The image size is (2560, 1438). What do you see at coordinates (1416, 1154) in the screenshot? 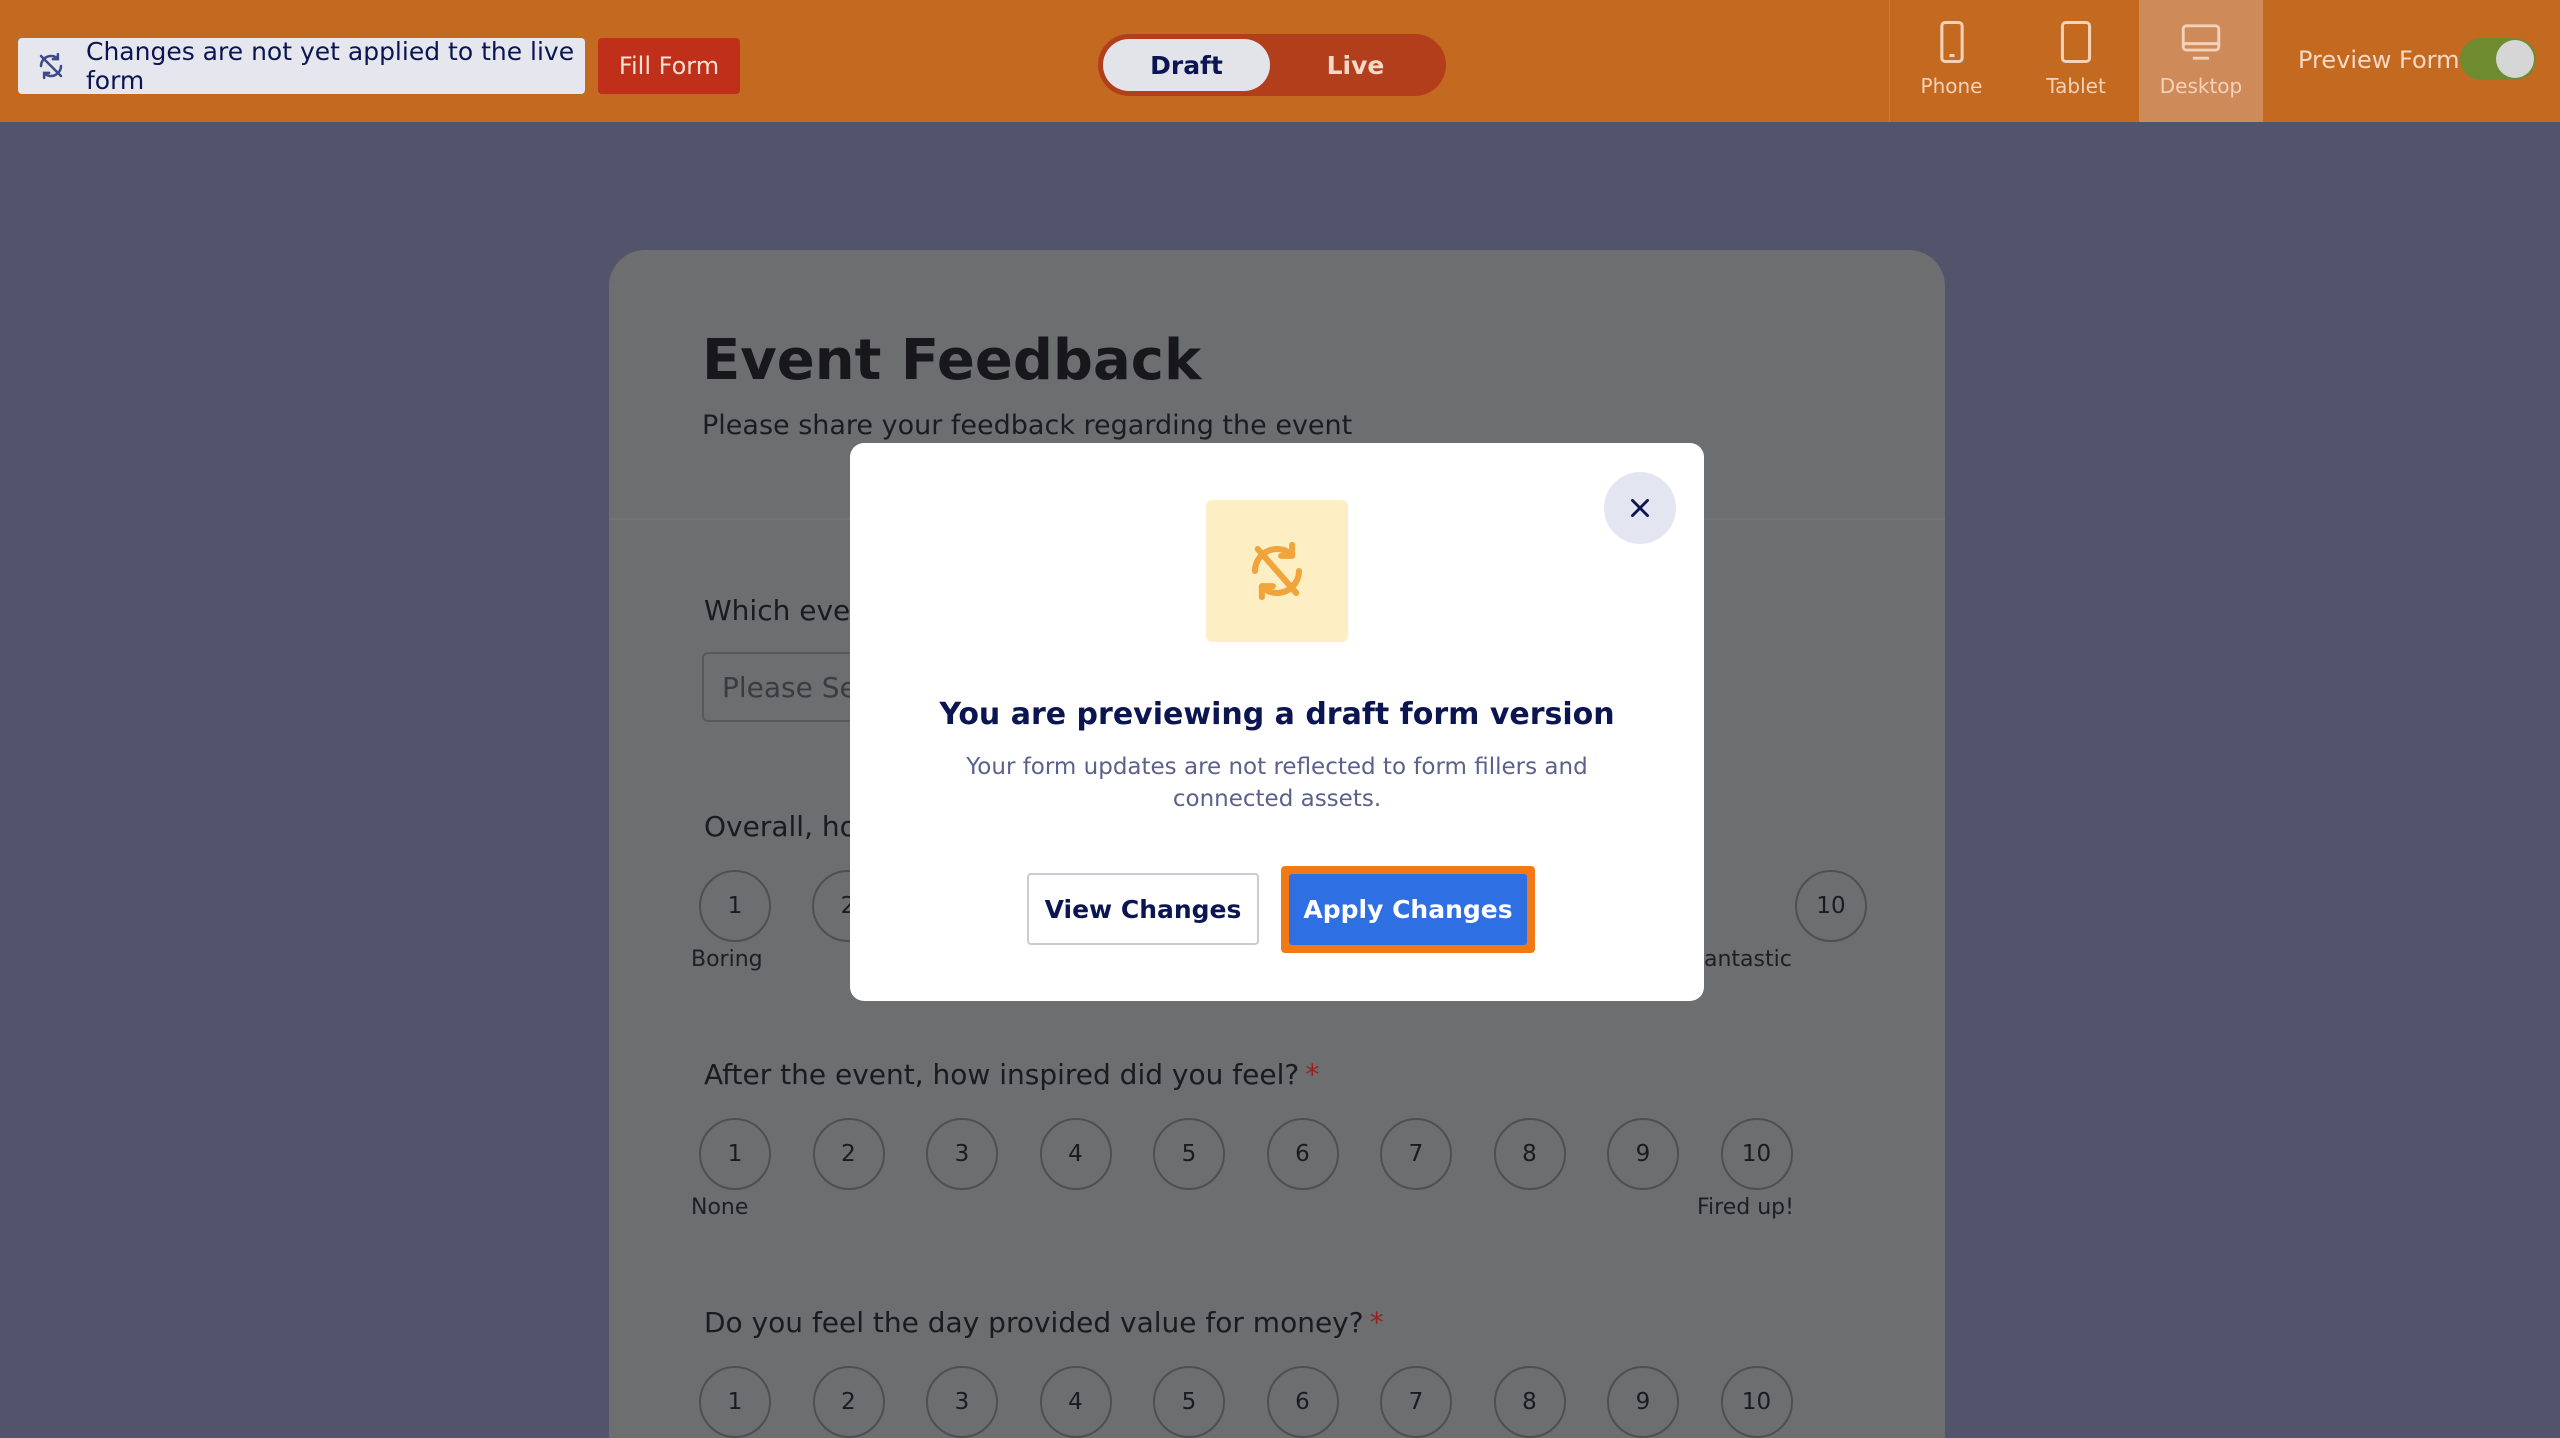
I see `rating-inspired-option: 7` at bounding box center [1416, 1154].